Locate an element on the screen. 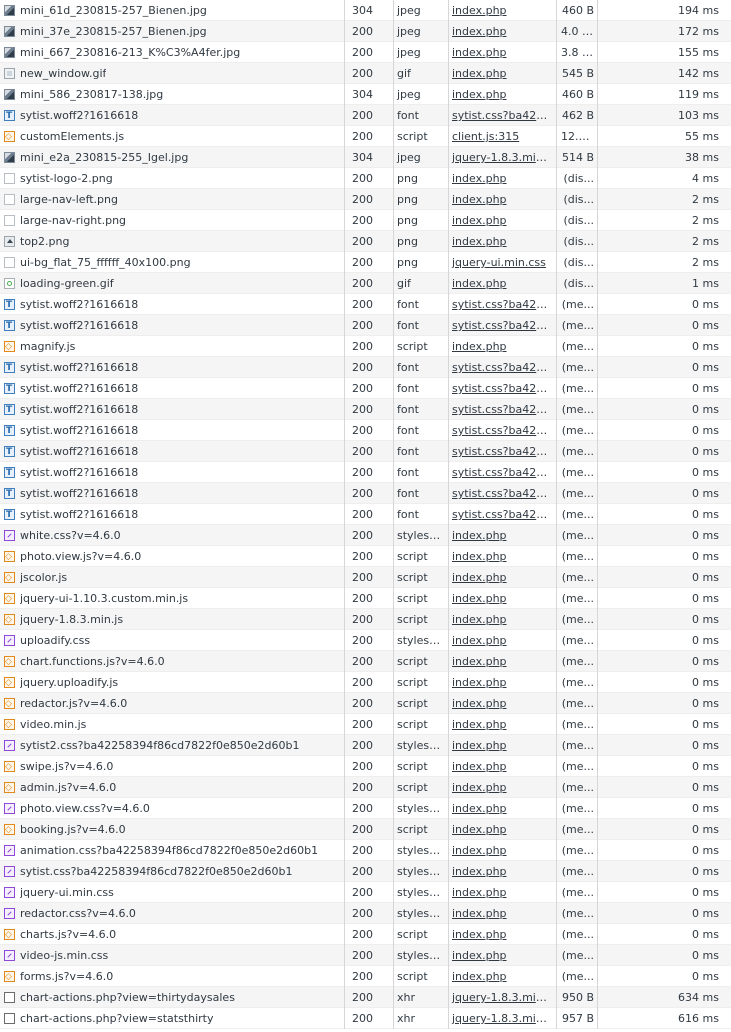 The image size is (731, 1032). initiator-link: client.js:315 is located at coordinates (485, 136).